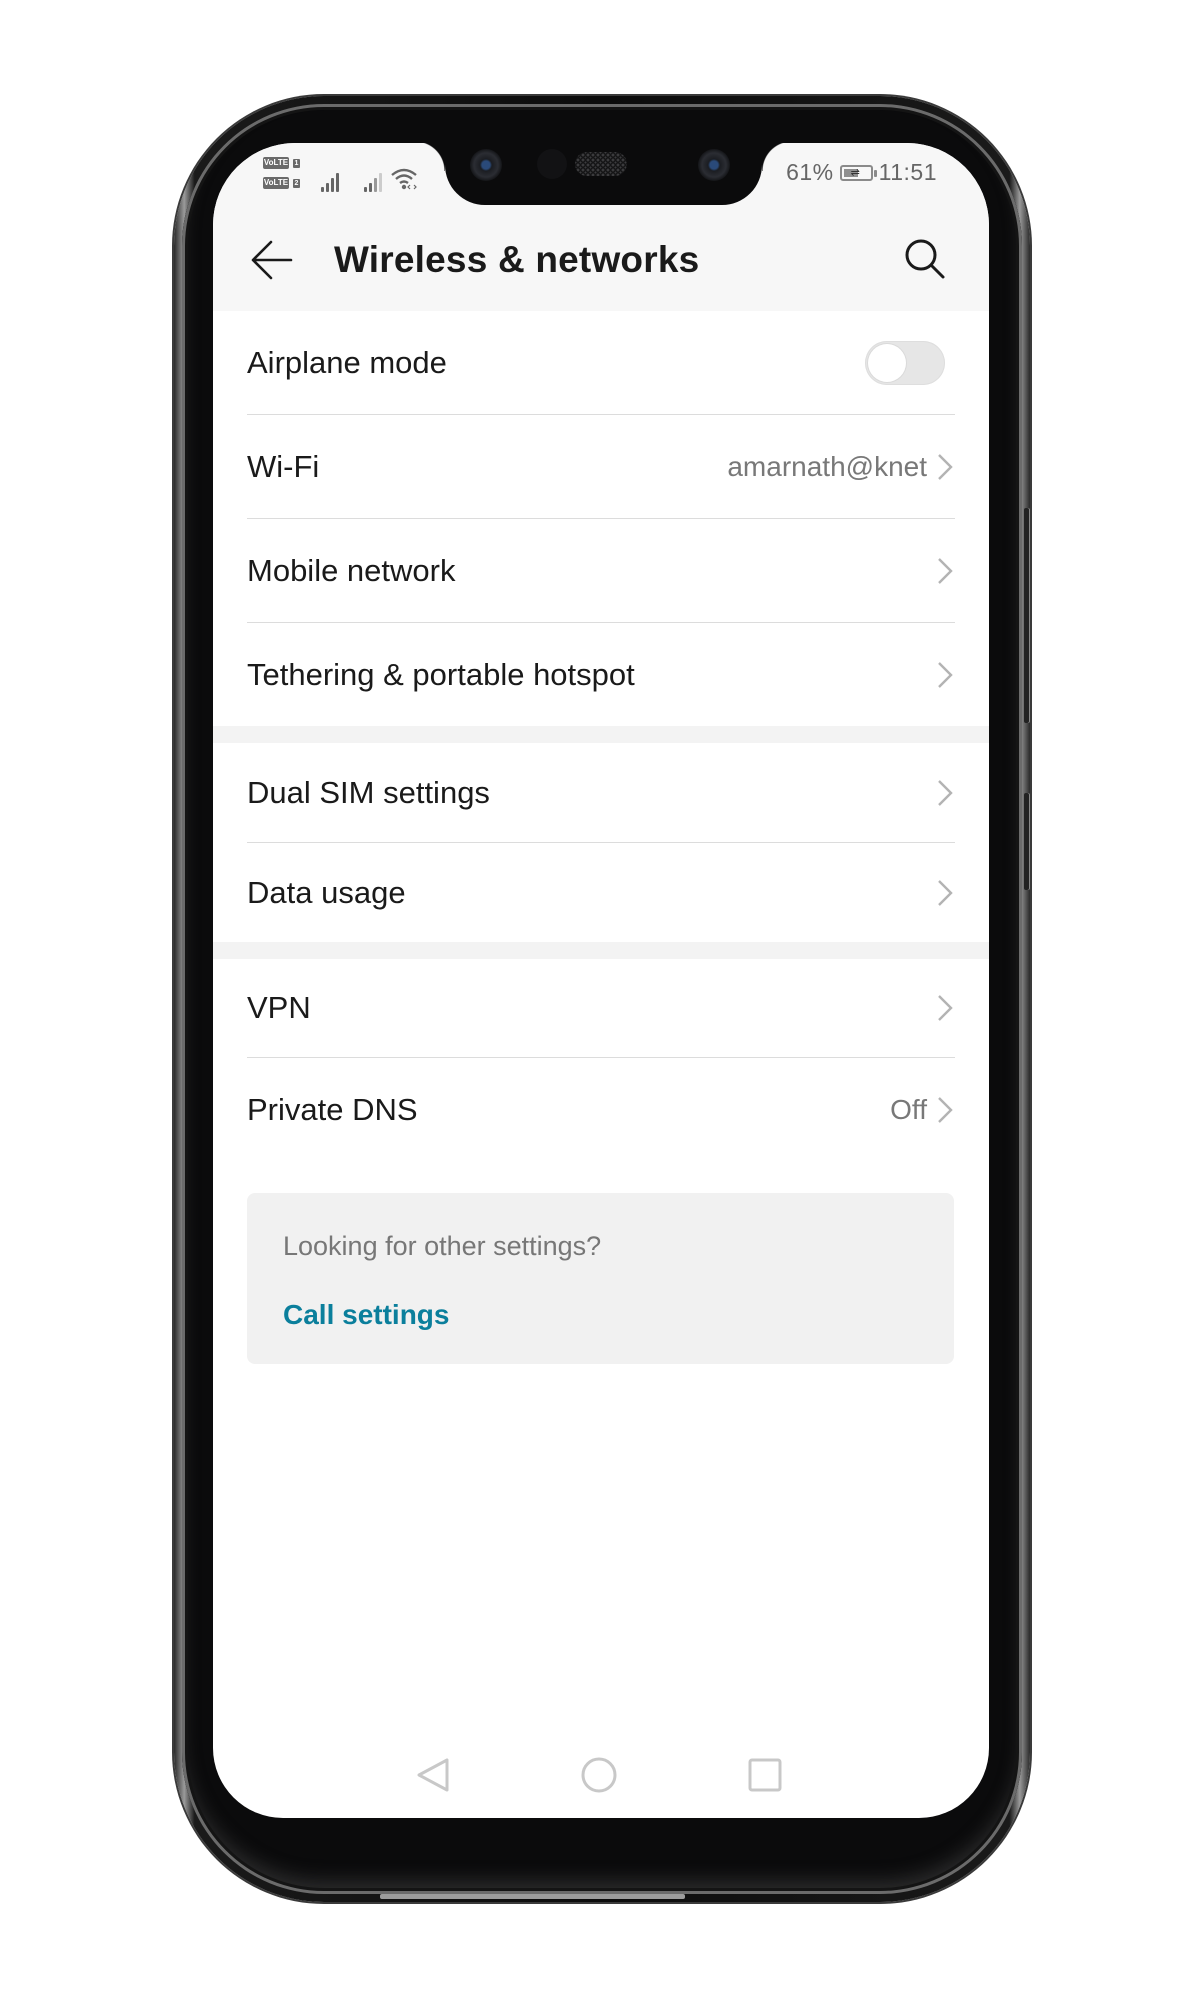  What do you see at coordinates (296, 183) in the screenshot?
I see `sim2-number: 2` at bounding box center [296, 183].